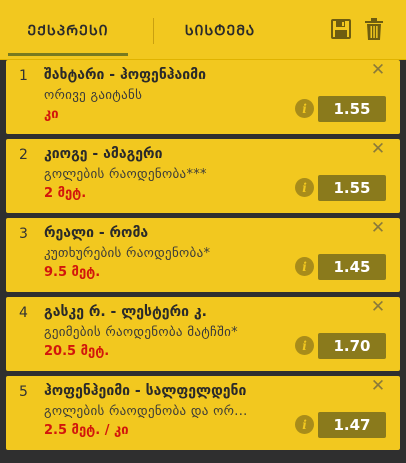 This screenshot has width=406, height=463. I want to click on match-name: გასკე რ. - ლესტერი კ., so click(125, 312).